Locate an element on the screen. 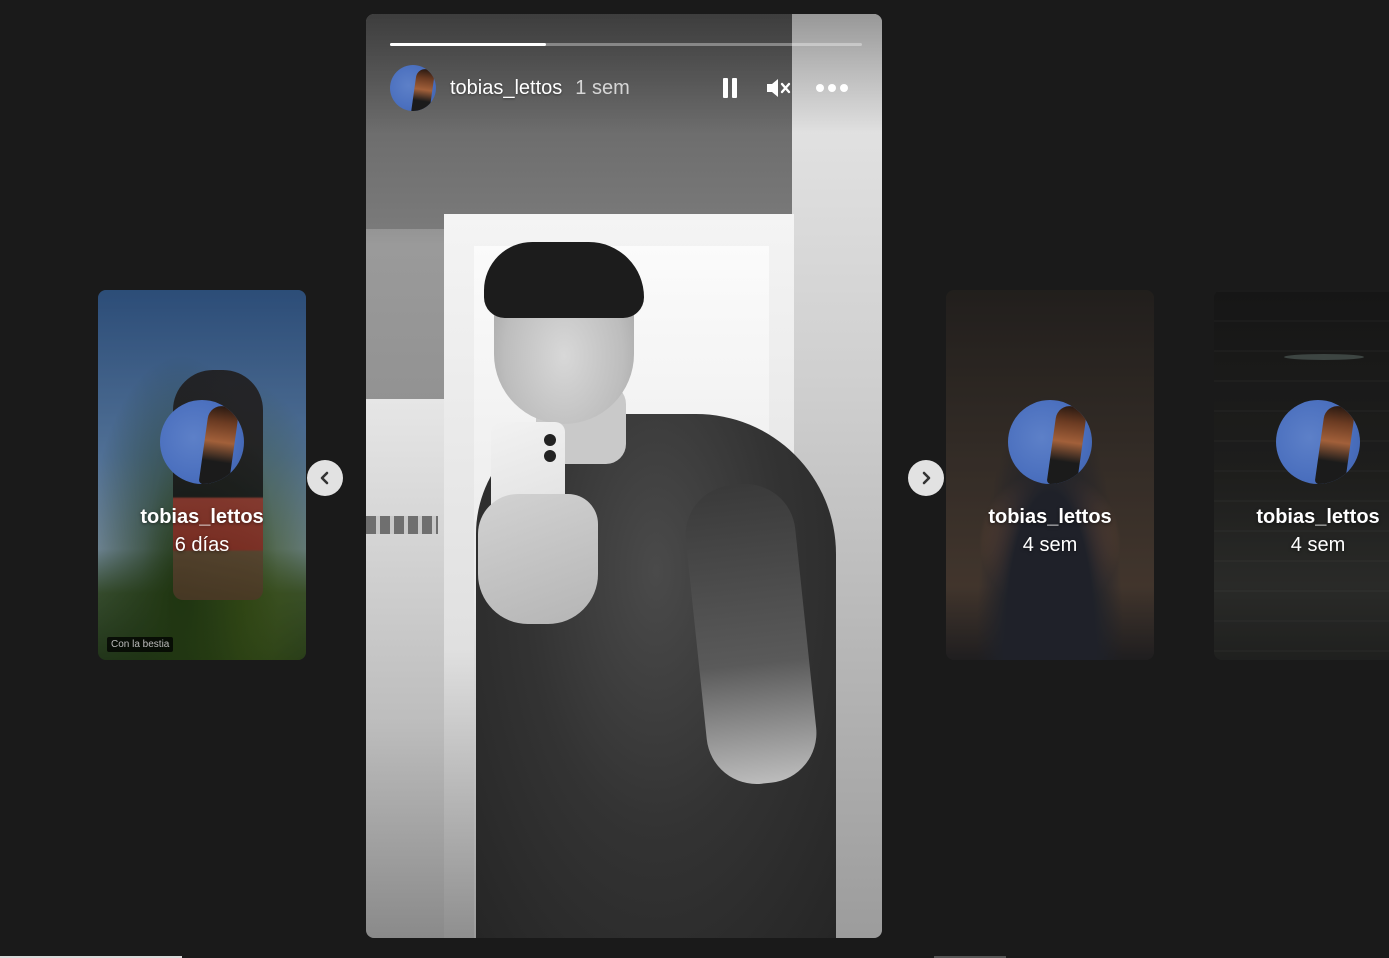  story-photo-tile-band is located at coordinates (402, 525).